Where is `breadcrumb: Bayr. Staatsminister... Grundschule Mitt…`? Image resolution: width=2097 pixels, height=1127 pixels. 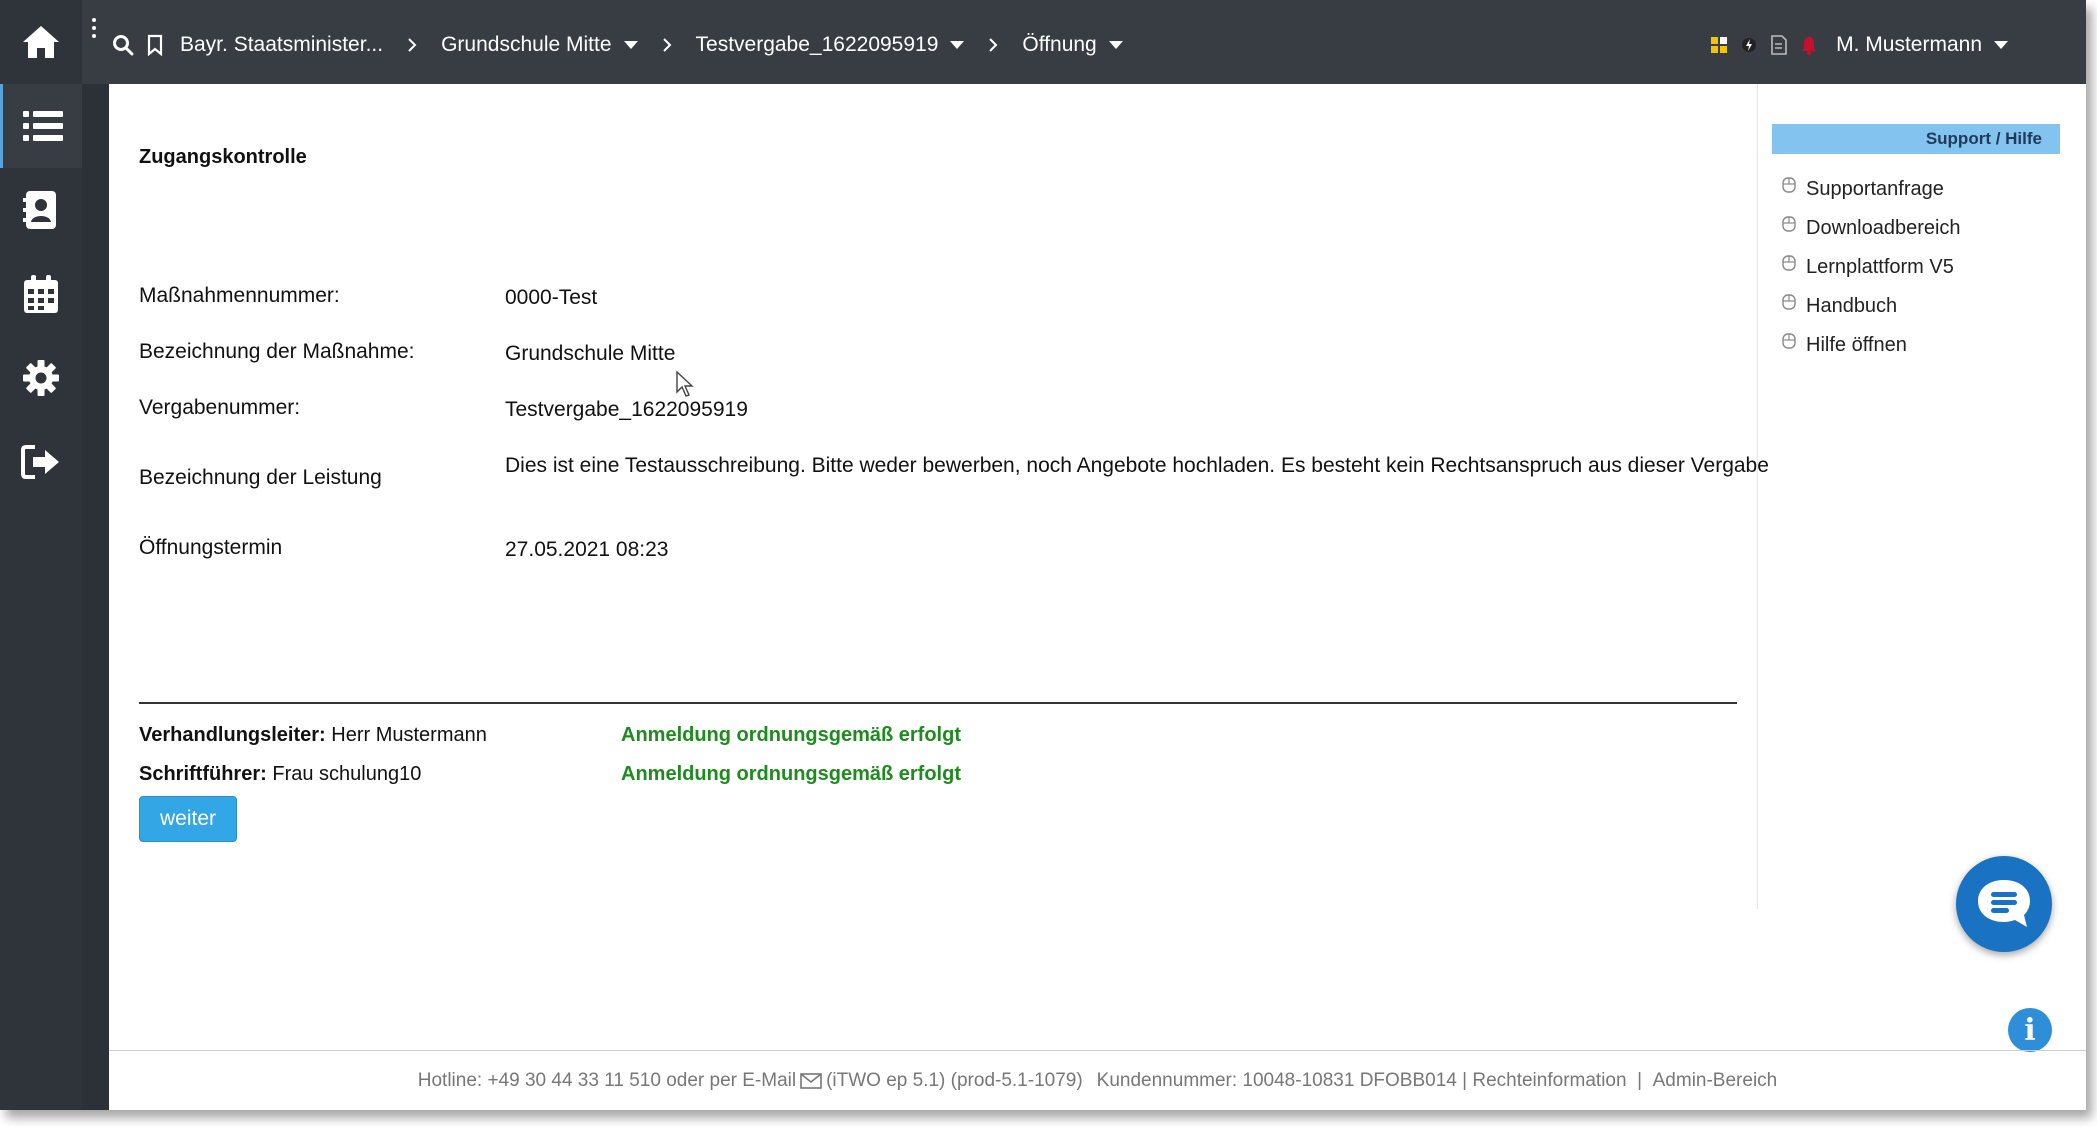
breadcrumb: Bayr. Staatsminister... Grundschule Mitt… is located at coordinates (617, 45).